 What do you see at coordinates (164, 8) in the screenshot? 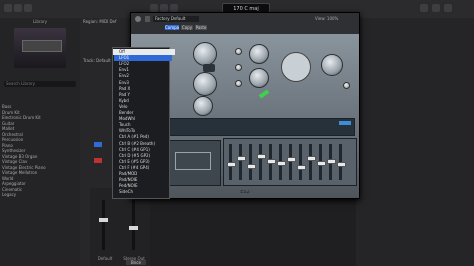
I see `play-icon` at bounding box center [164, 8].